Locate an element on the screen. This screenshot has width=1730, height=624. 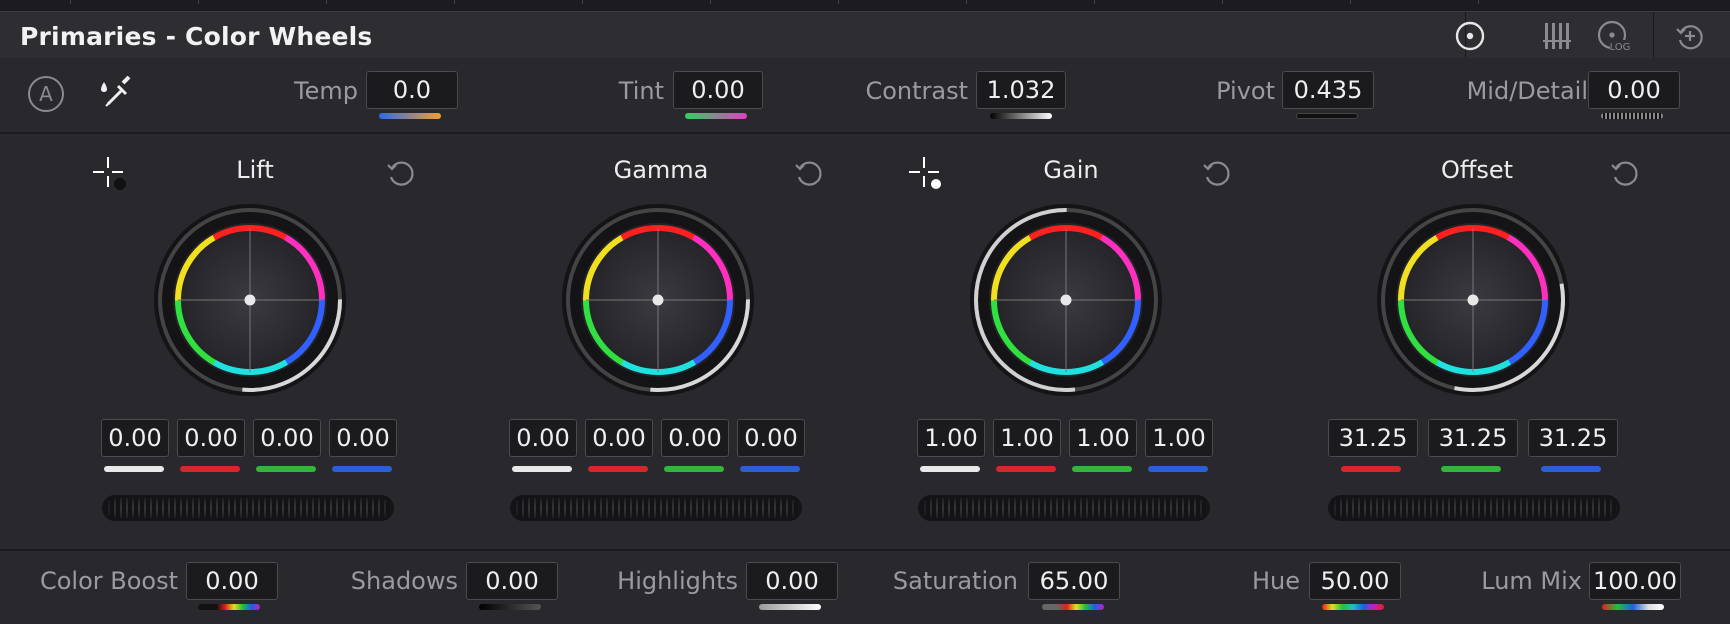
gamma-title: Gamma is located at coordinates (661, 170).